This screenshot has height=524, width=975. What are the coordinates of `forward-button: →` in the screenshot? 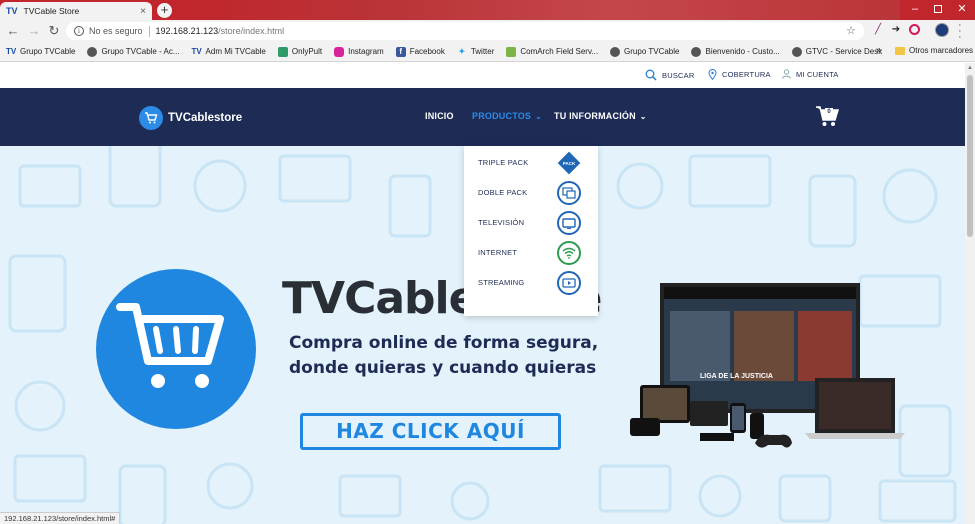 It's located at (34, 31).